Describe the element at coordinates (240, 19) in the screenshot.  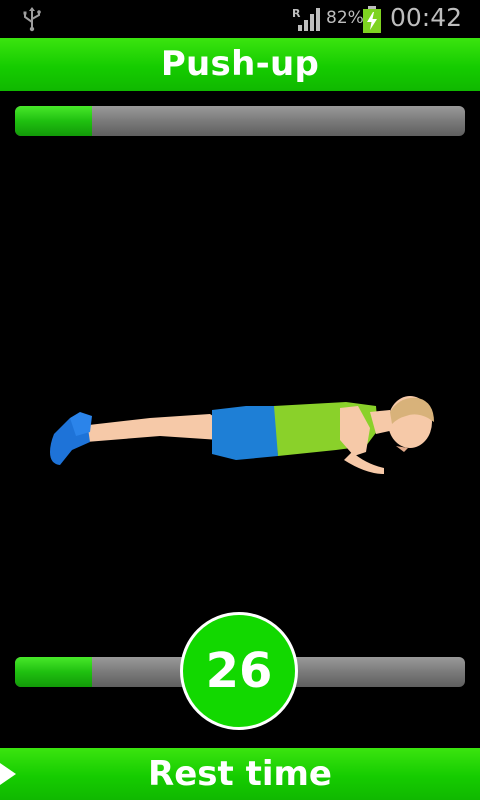
I see `status-bar: R 82% 00:42` at that location.